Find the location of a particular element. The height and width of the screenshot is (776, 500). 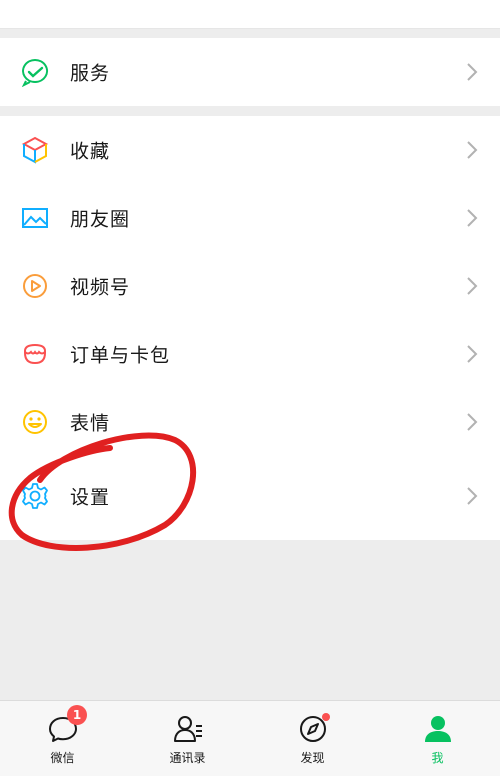

sticker-smiley-icon is located at coordinates (35, 422).